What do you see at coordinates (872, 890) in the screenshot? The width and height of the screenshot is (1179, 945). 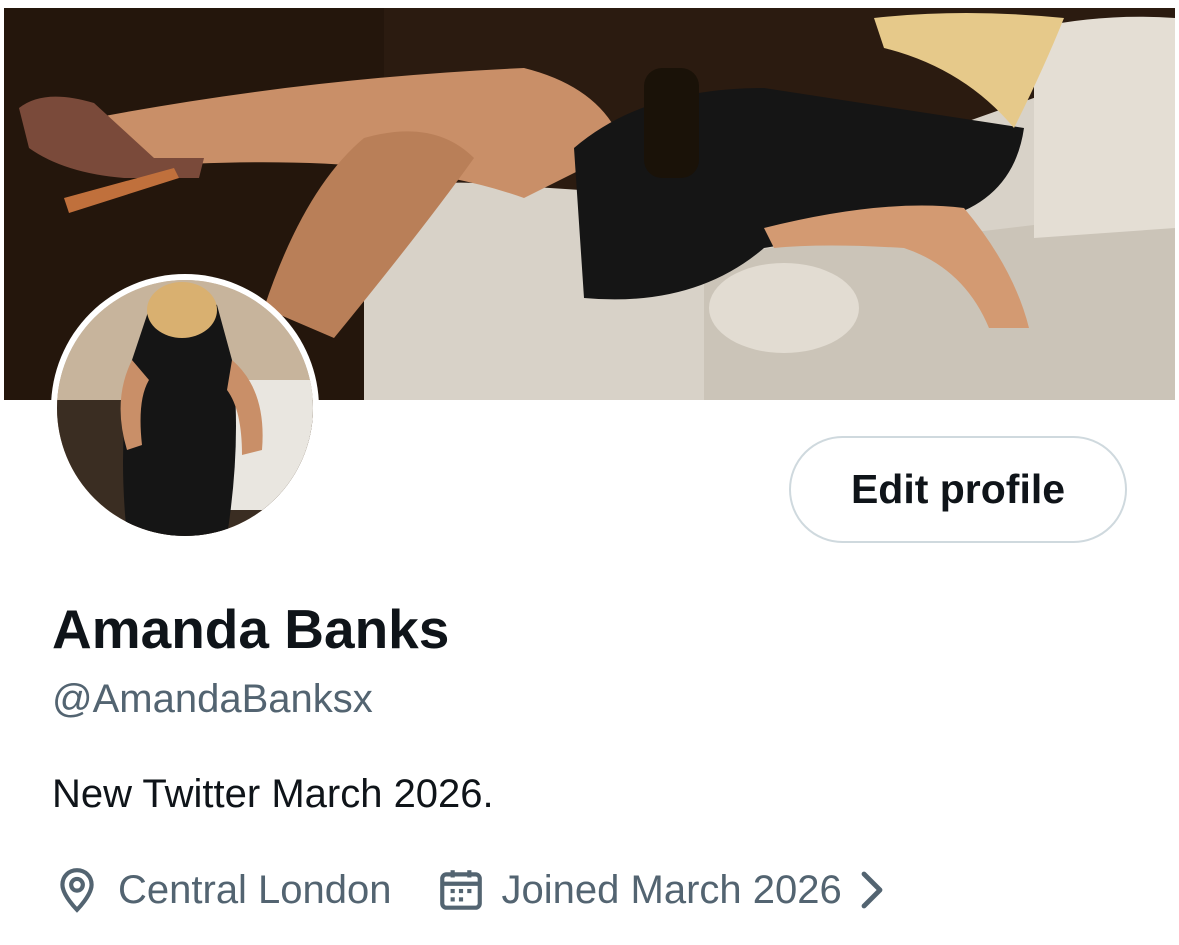 I see `chevron-right-icon` at bounding box center [872, 890].